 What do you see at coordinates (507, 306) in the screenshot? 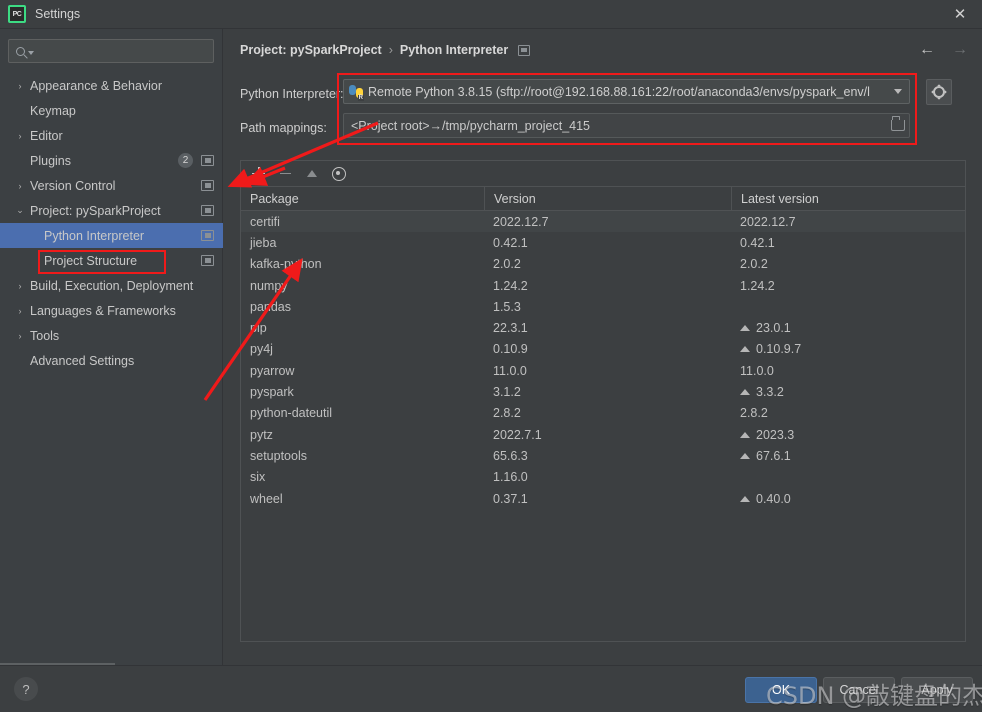
I see `cell-version: 1.5.3` at bounding box center [507, 306].